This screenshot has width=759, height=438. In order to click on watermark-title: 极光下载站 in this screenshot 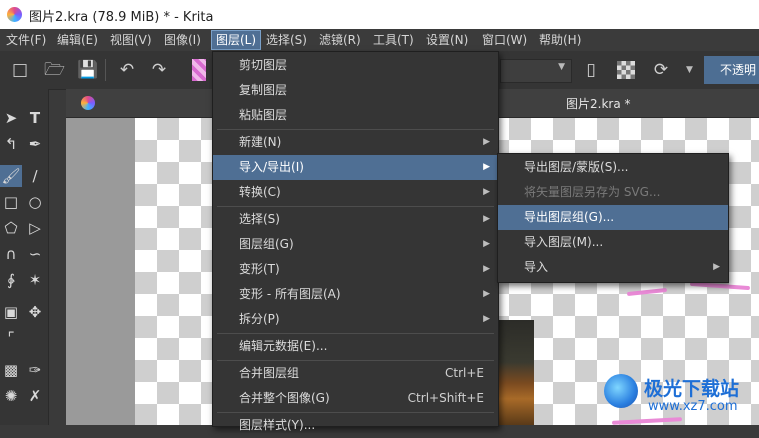, I will do `click(692, 389)`.